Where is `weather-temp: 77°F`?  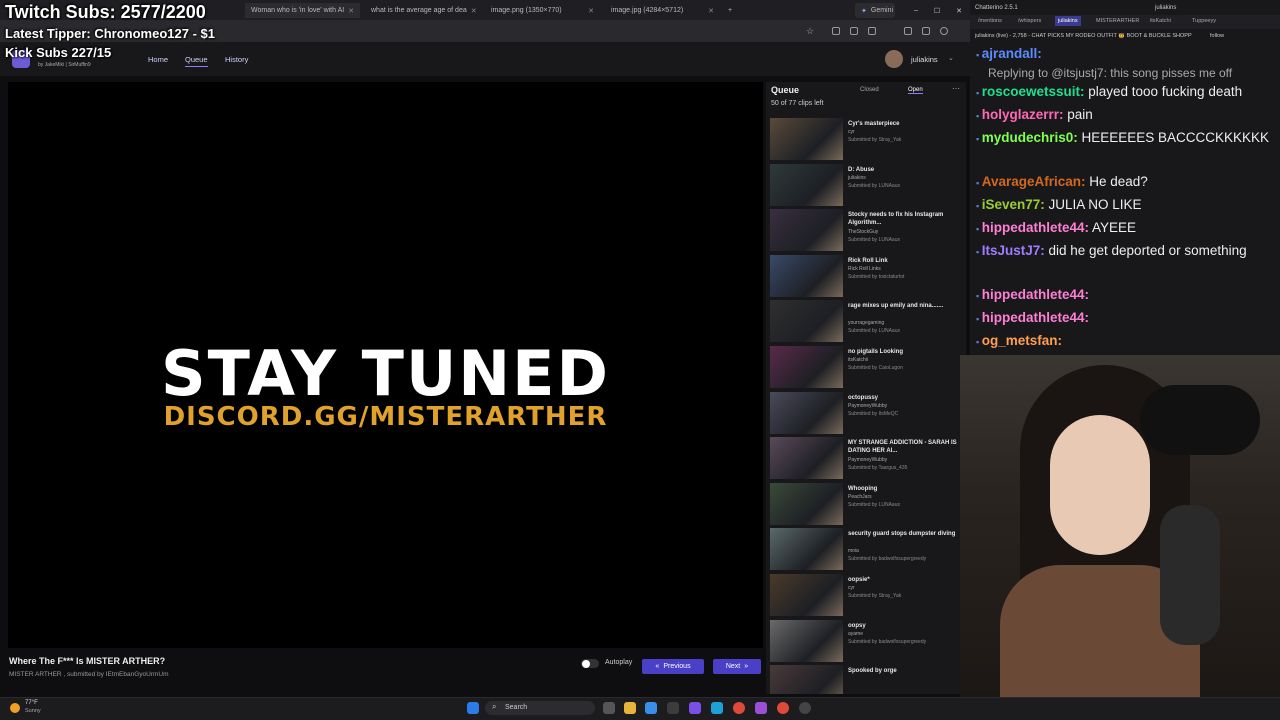 weather-temp: 77°F is located at coordinates (31, 703).